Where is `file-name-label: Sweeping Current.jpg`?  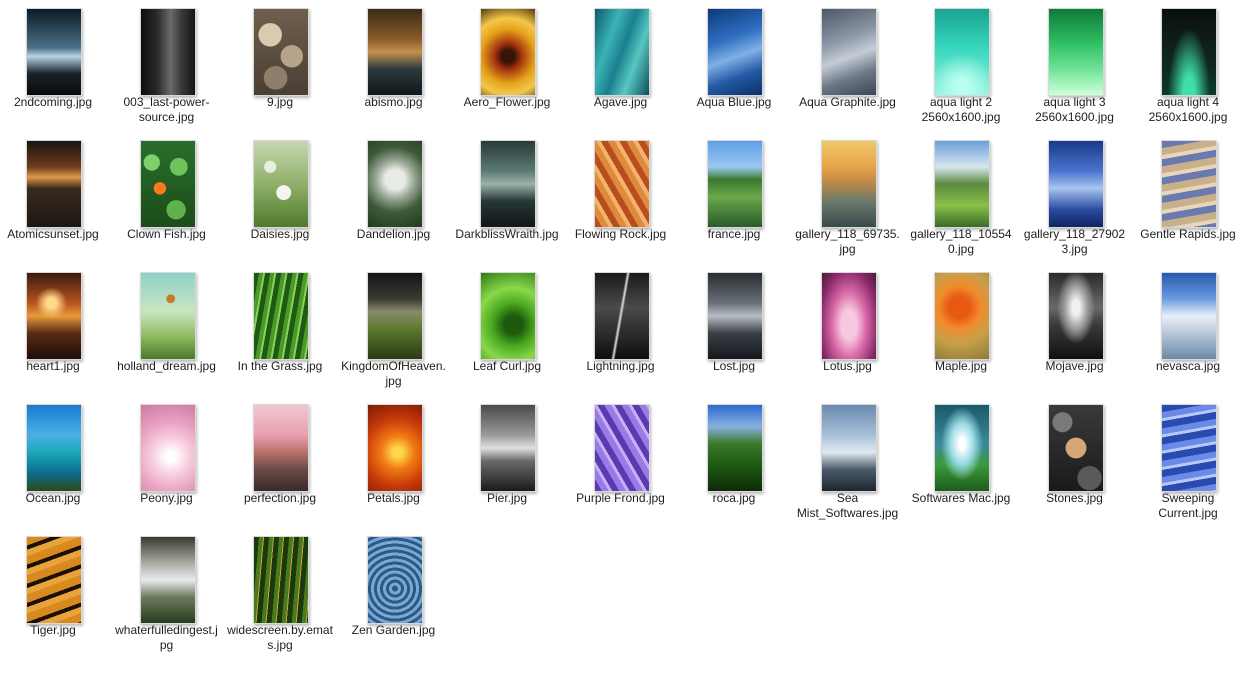
file-name-label: Sweeping Current.jpg is located at coordinates (1188, 505).